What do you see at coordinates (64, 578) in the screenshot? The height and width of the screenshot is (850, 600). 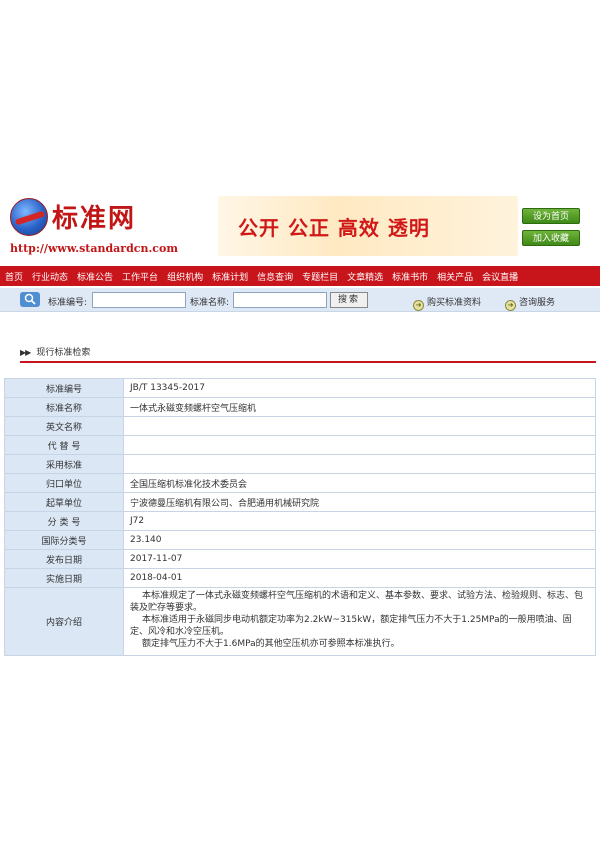 I see `field-label: 实施日期` at bounding box center [64, 578].